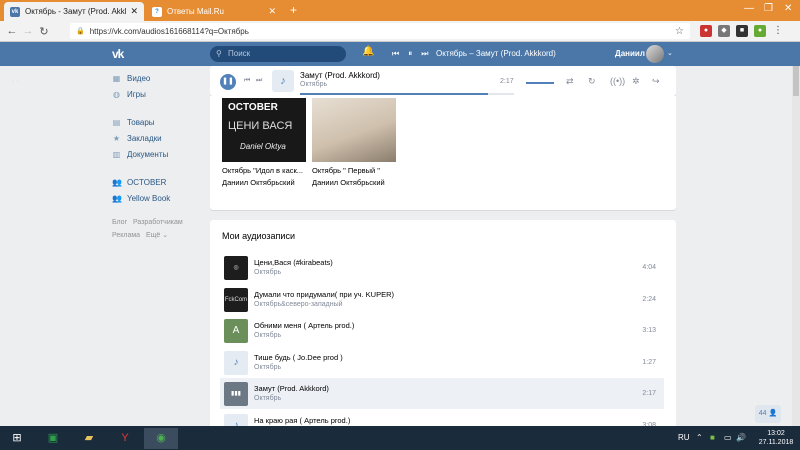 The width and height of the screenshot is (800, 450). What do you see at coordinates (158, 222) in the screenshot?
I see `footer-developers-link: Разработчикам` at bounding box center [158, 222].